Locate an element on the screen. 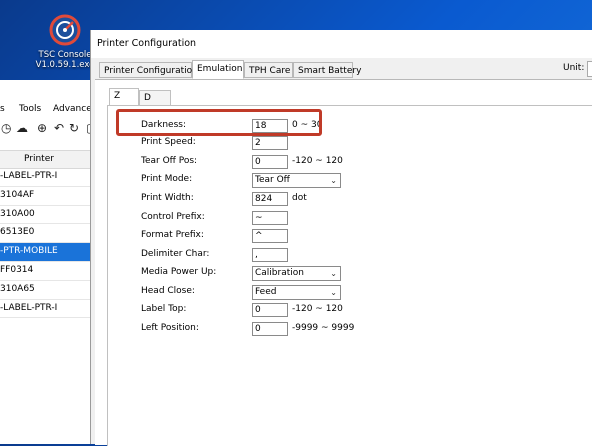 This screenshot has height=446, width=592. printer-row: 310A65 is located at coordinates (50, 290).